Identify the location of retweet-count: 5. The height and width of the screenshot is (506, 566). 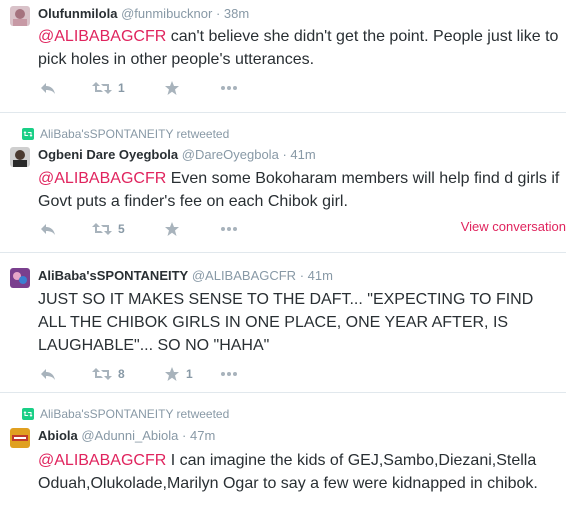
(121, 229).